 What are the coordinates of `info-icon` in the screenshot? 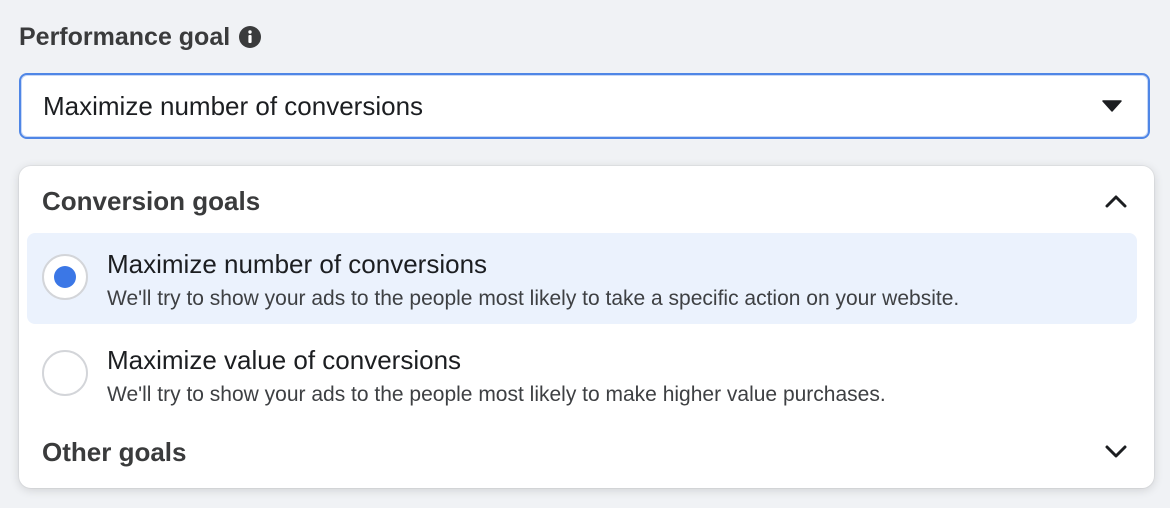 It's located at (250, 37).